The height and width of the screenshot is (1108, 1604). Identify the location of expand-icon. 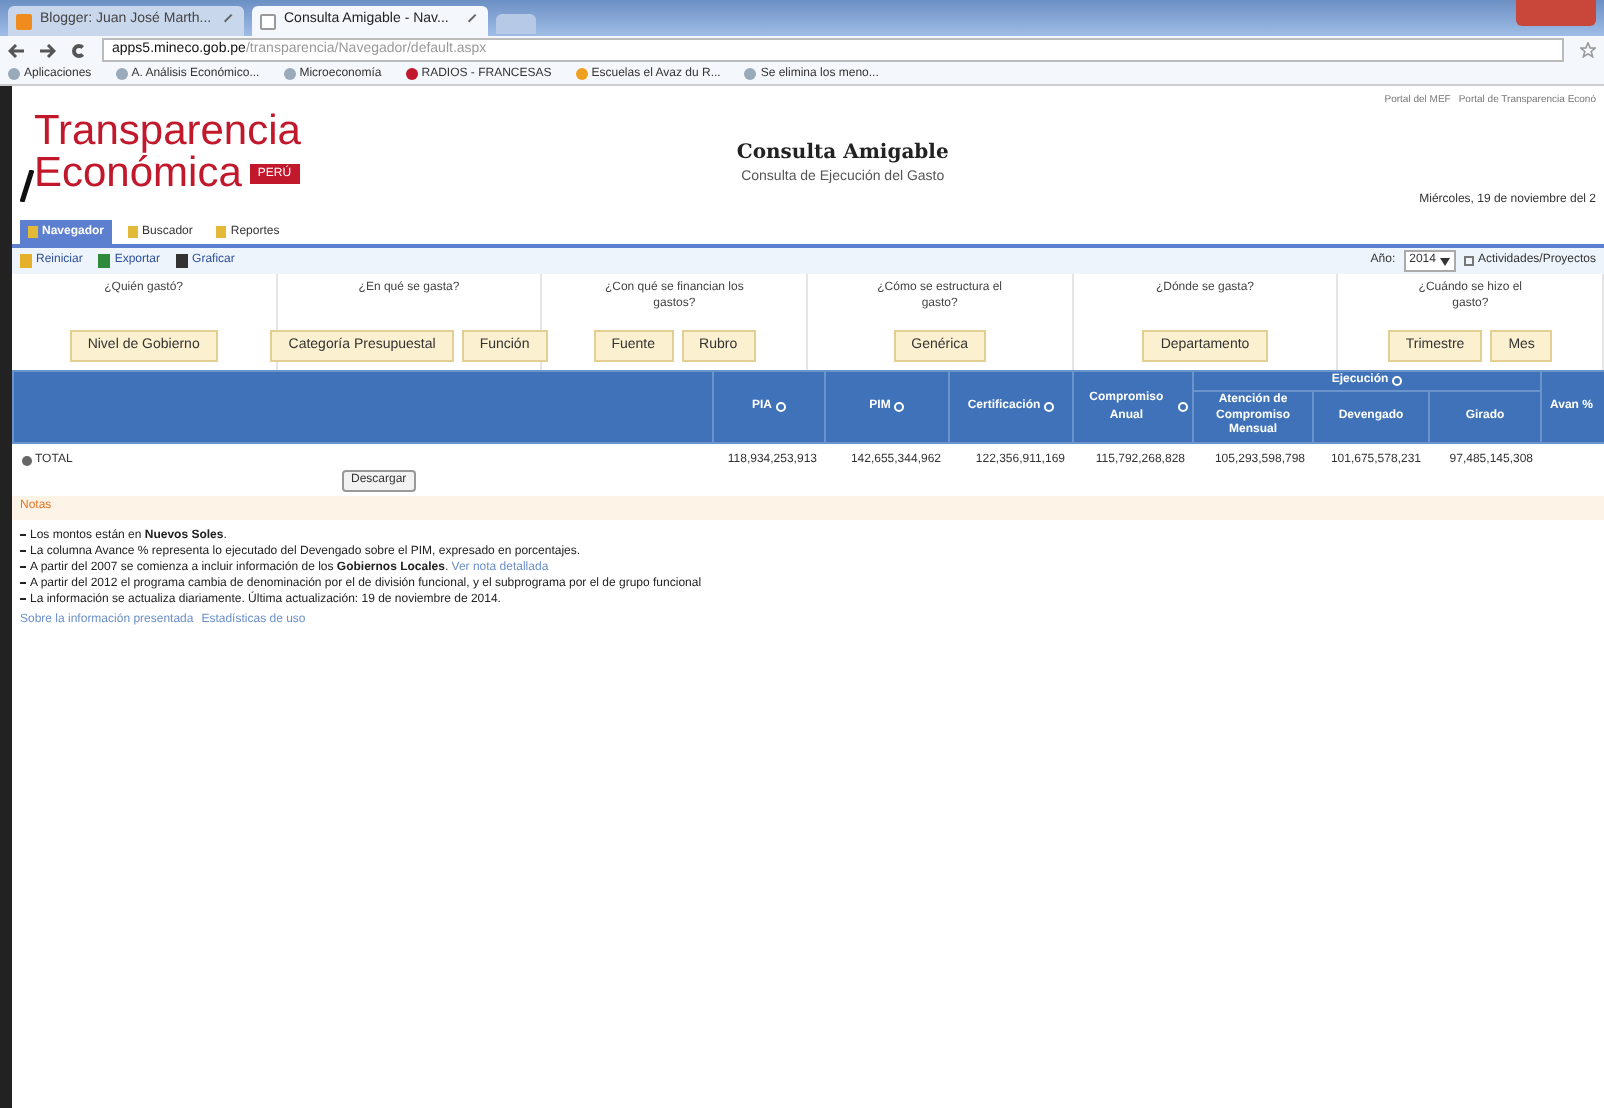
(26, 461).